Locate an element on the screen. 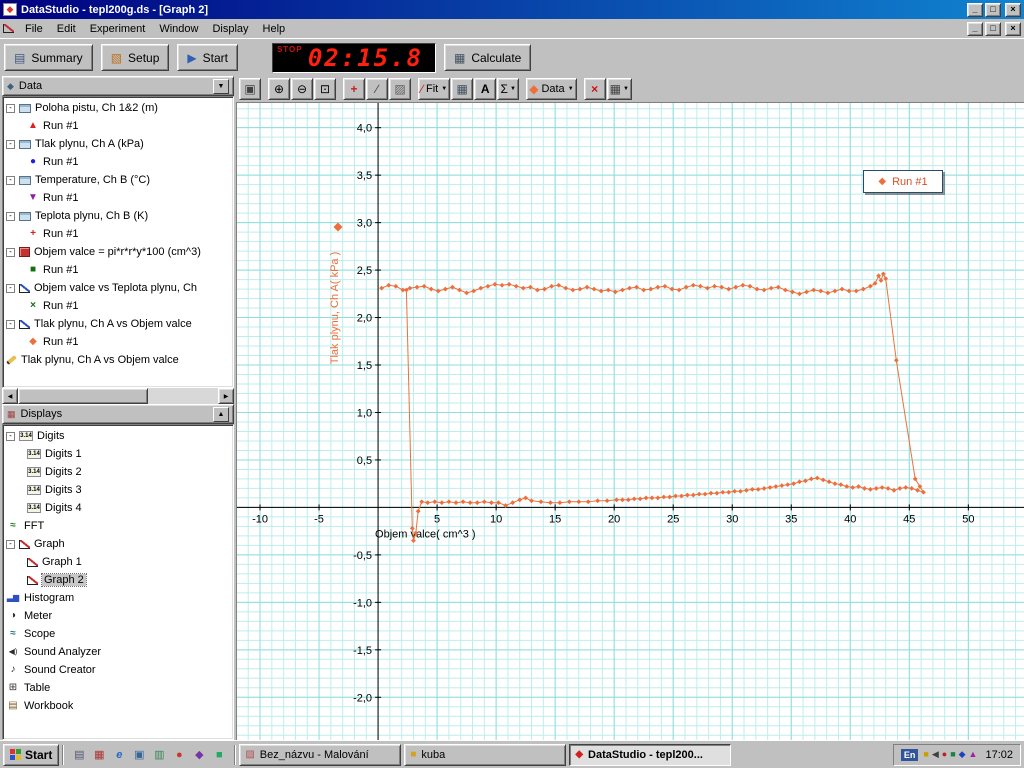 This screenshot has width=1024, height=768. data-item: - Tlak plynu, Ch A vs Objem valce is located at coordinates (118, 324).